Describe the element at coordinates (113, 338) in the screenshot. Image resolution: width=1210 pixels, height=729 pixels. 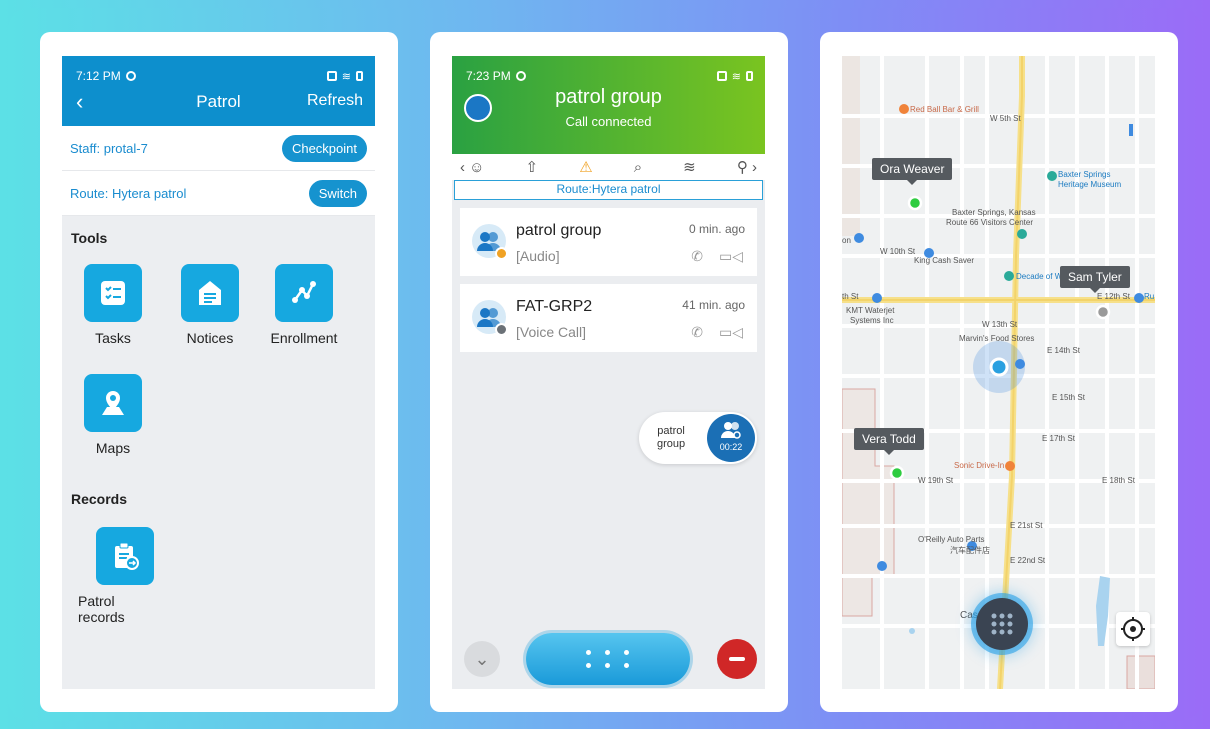
I see `tool-label: Tasks` at that location.